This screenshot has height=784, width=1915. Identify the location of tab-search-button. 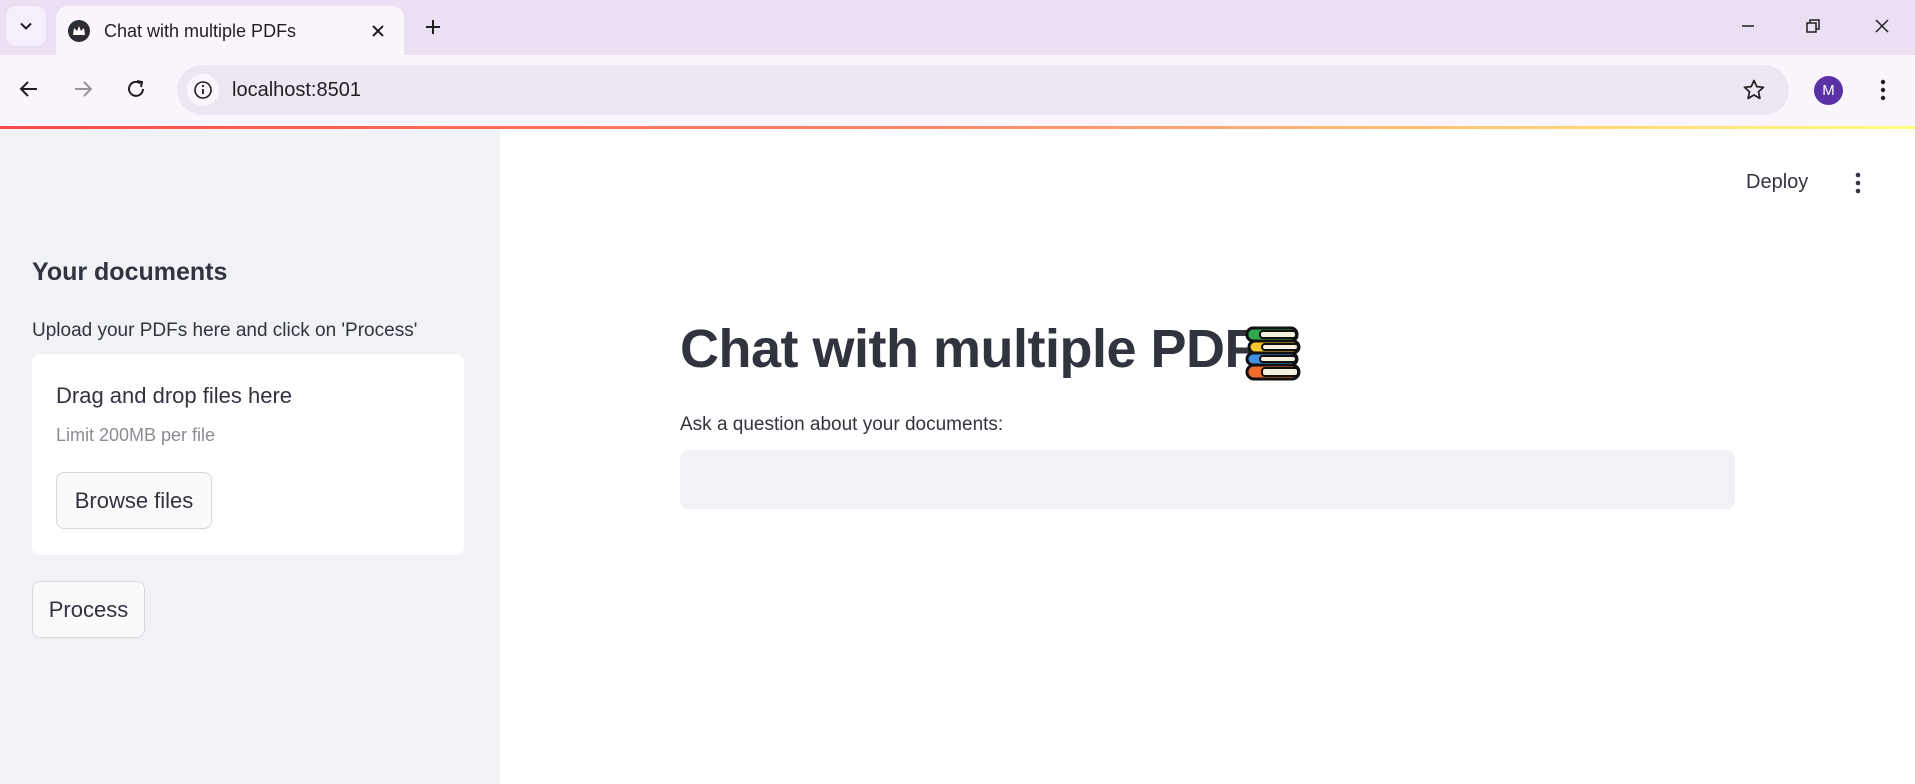
(26, 26).